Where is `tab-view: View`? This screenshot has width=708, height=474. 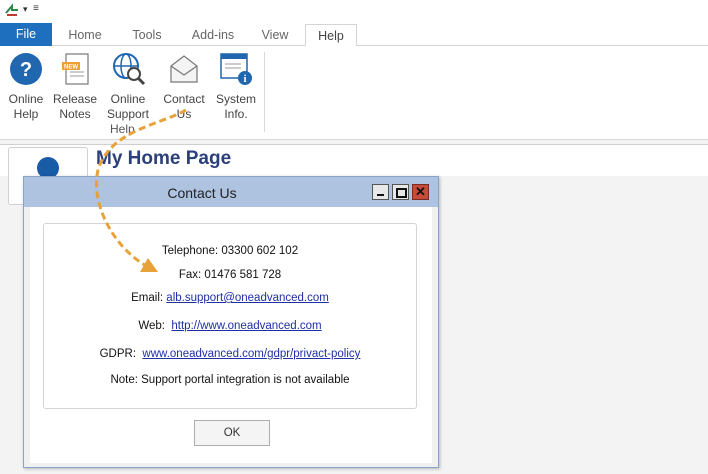 tab-view: View is located at coordinates (275, 35).